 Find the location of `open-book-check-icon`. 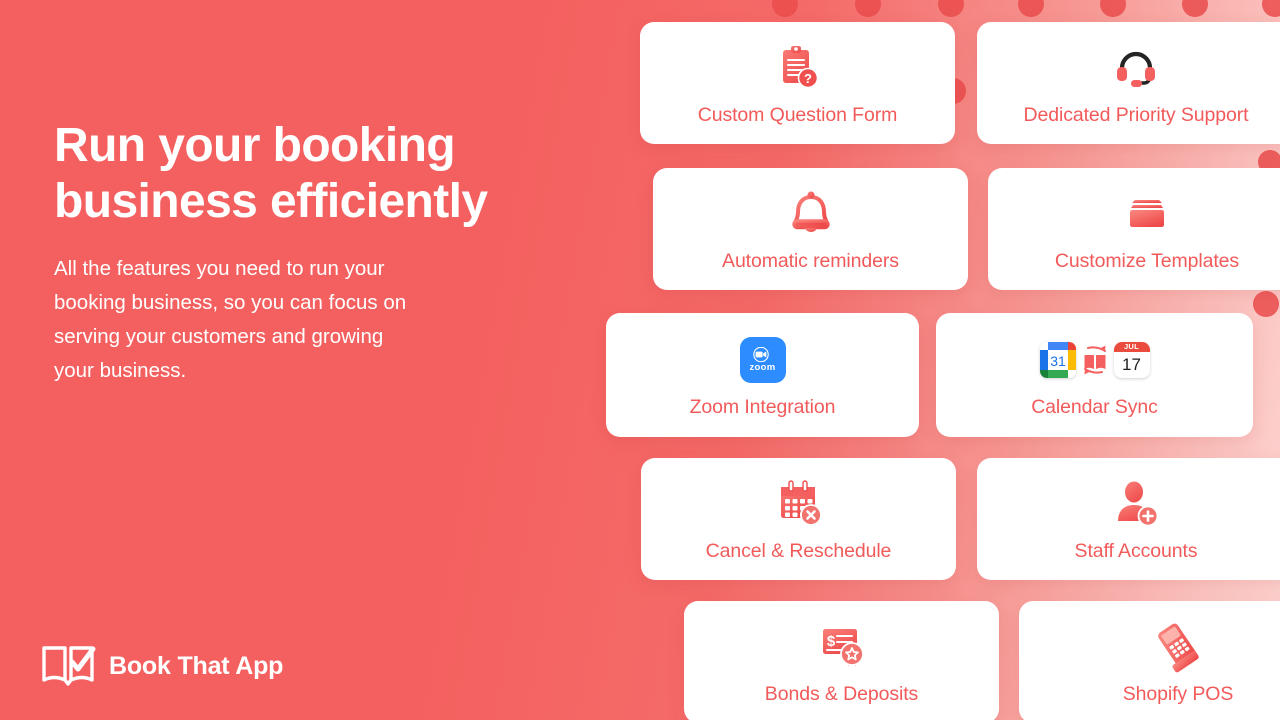

open-book-check-icon is located at coordinates (68, 666).